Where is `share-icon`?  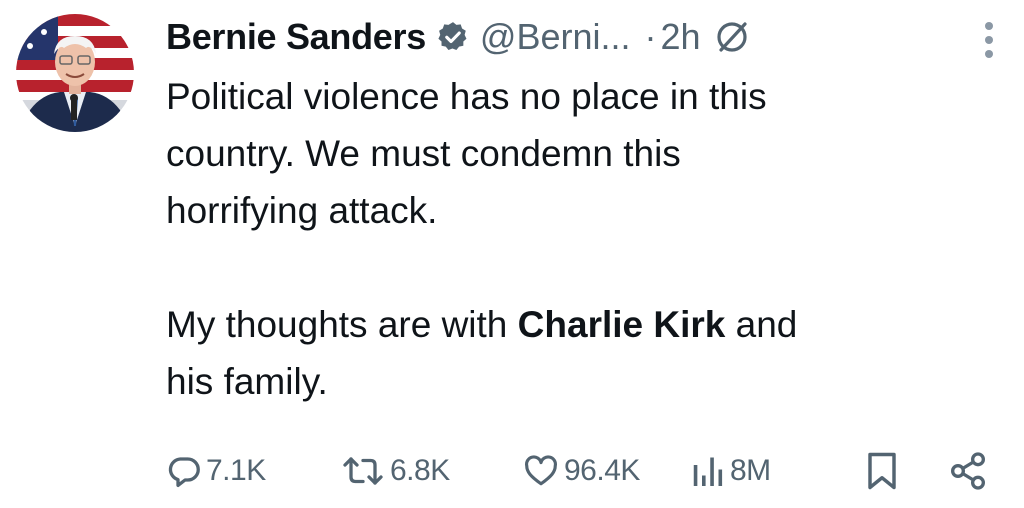 share-icon is located at coordinates (968, 471).